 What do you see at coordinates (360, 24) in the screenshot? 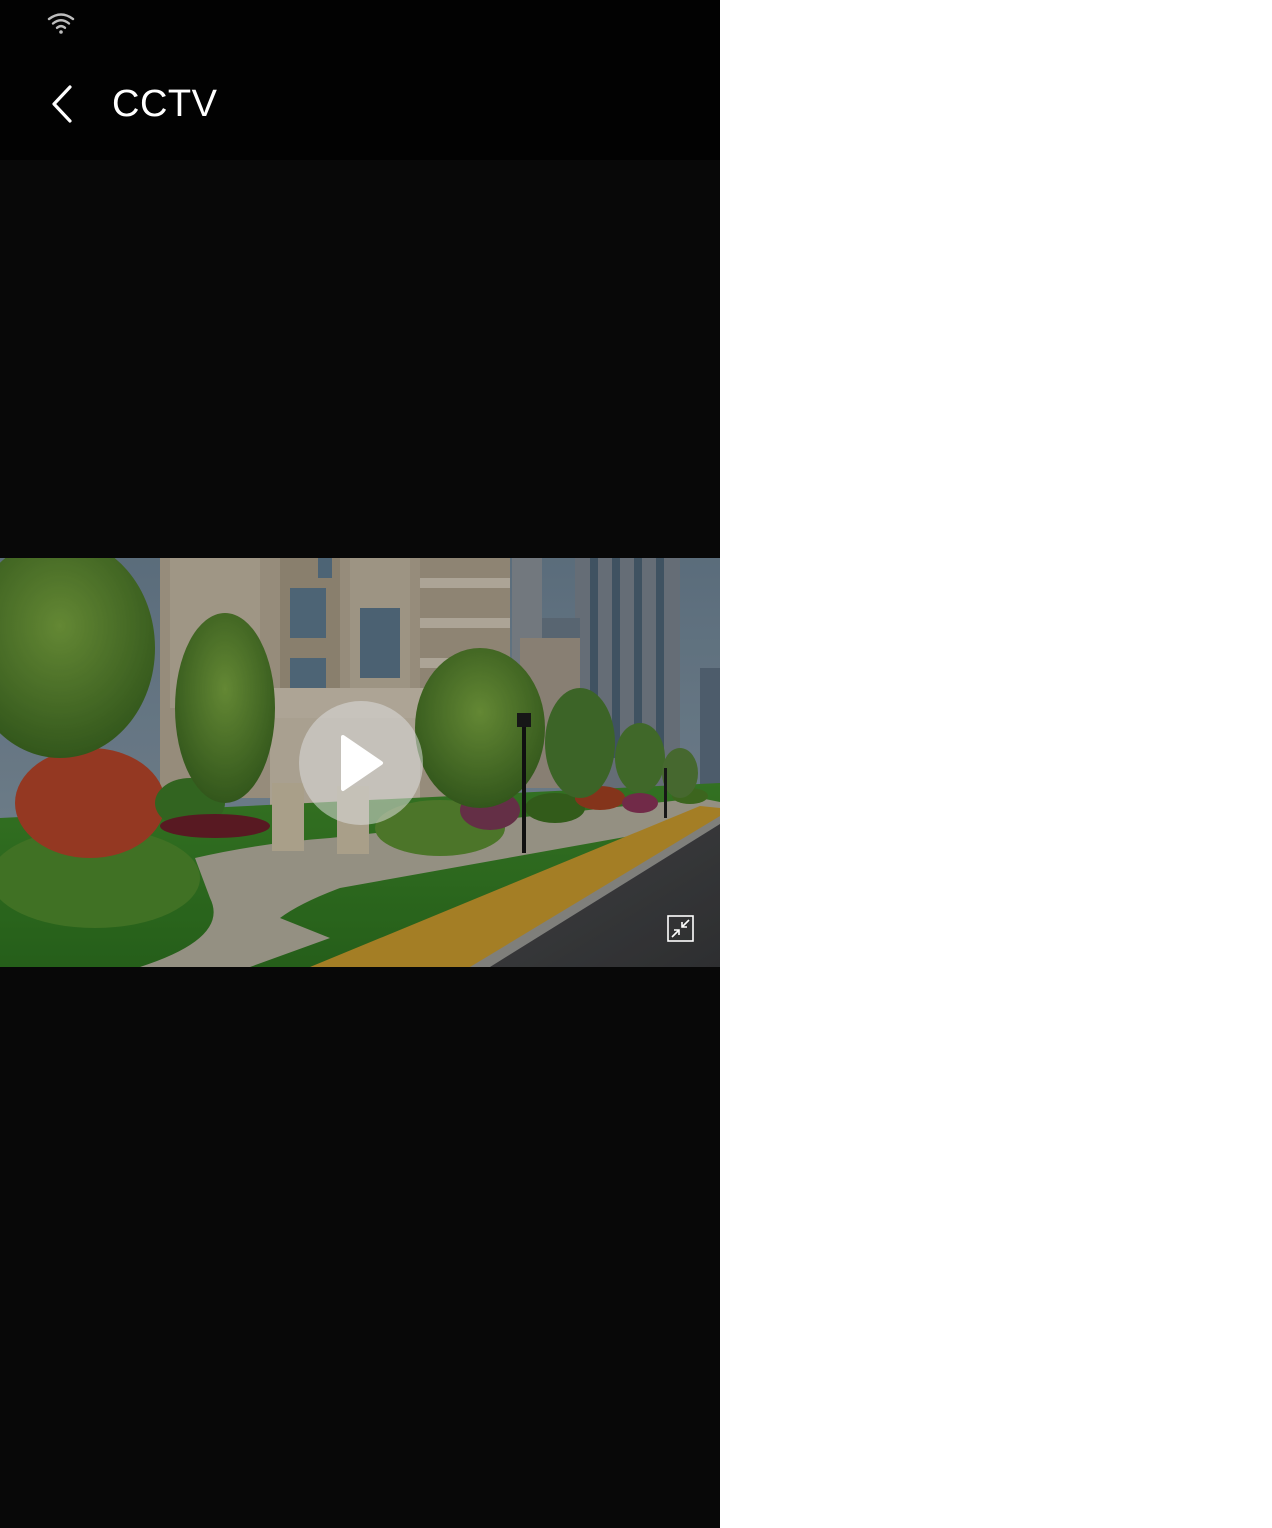
I see `status-bar` at bounding box center [360, 24].